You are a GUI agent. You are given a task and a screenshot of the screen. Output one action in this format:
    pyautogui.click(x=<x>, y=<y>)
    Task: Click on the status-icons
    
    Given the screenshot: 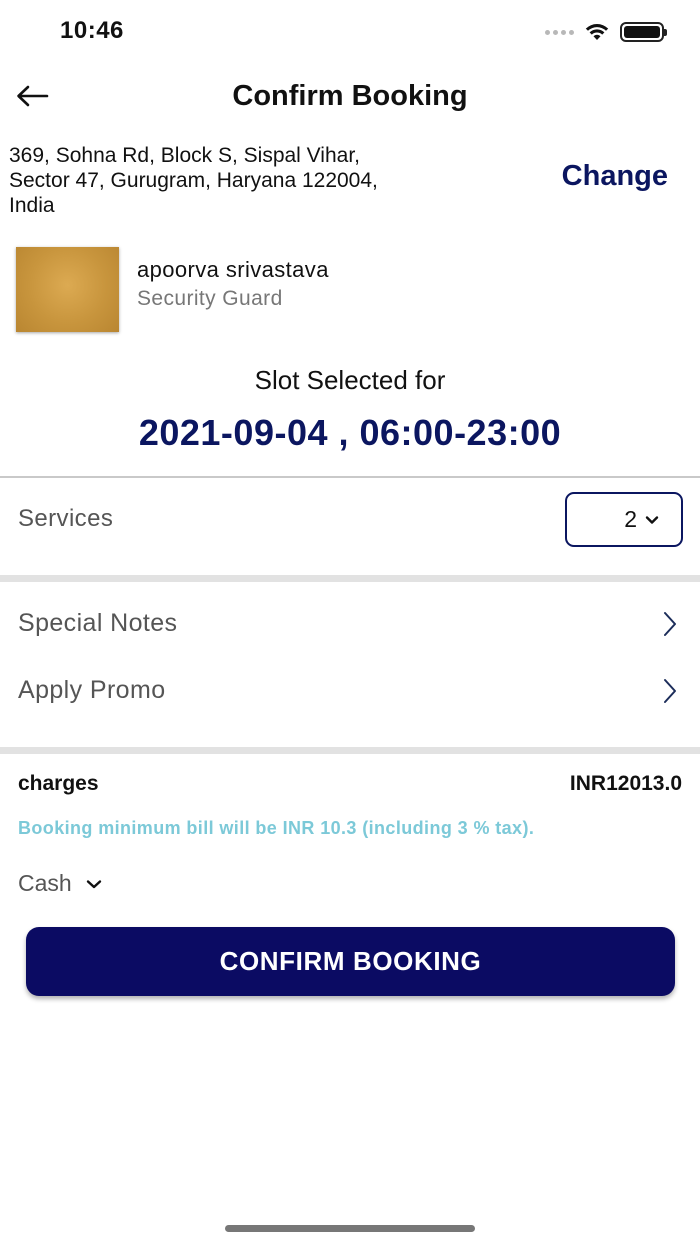 What is the action you would take?
    pyautogui.click(x=606, y=32)
    